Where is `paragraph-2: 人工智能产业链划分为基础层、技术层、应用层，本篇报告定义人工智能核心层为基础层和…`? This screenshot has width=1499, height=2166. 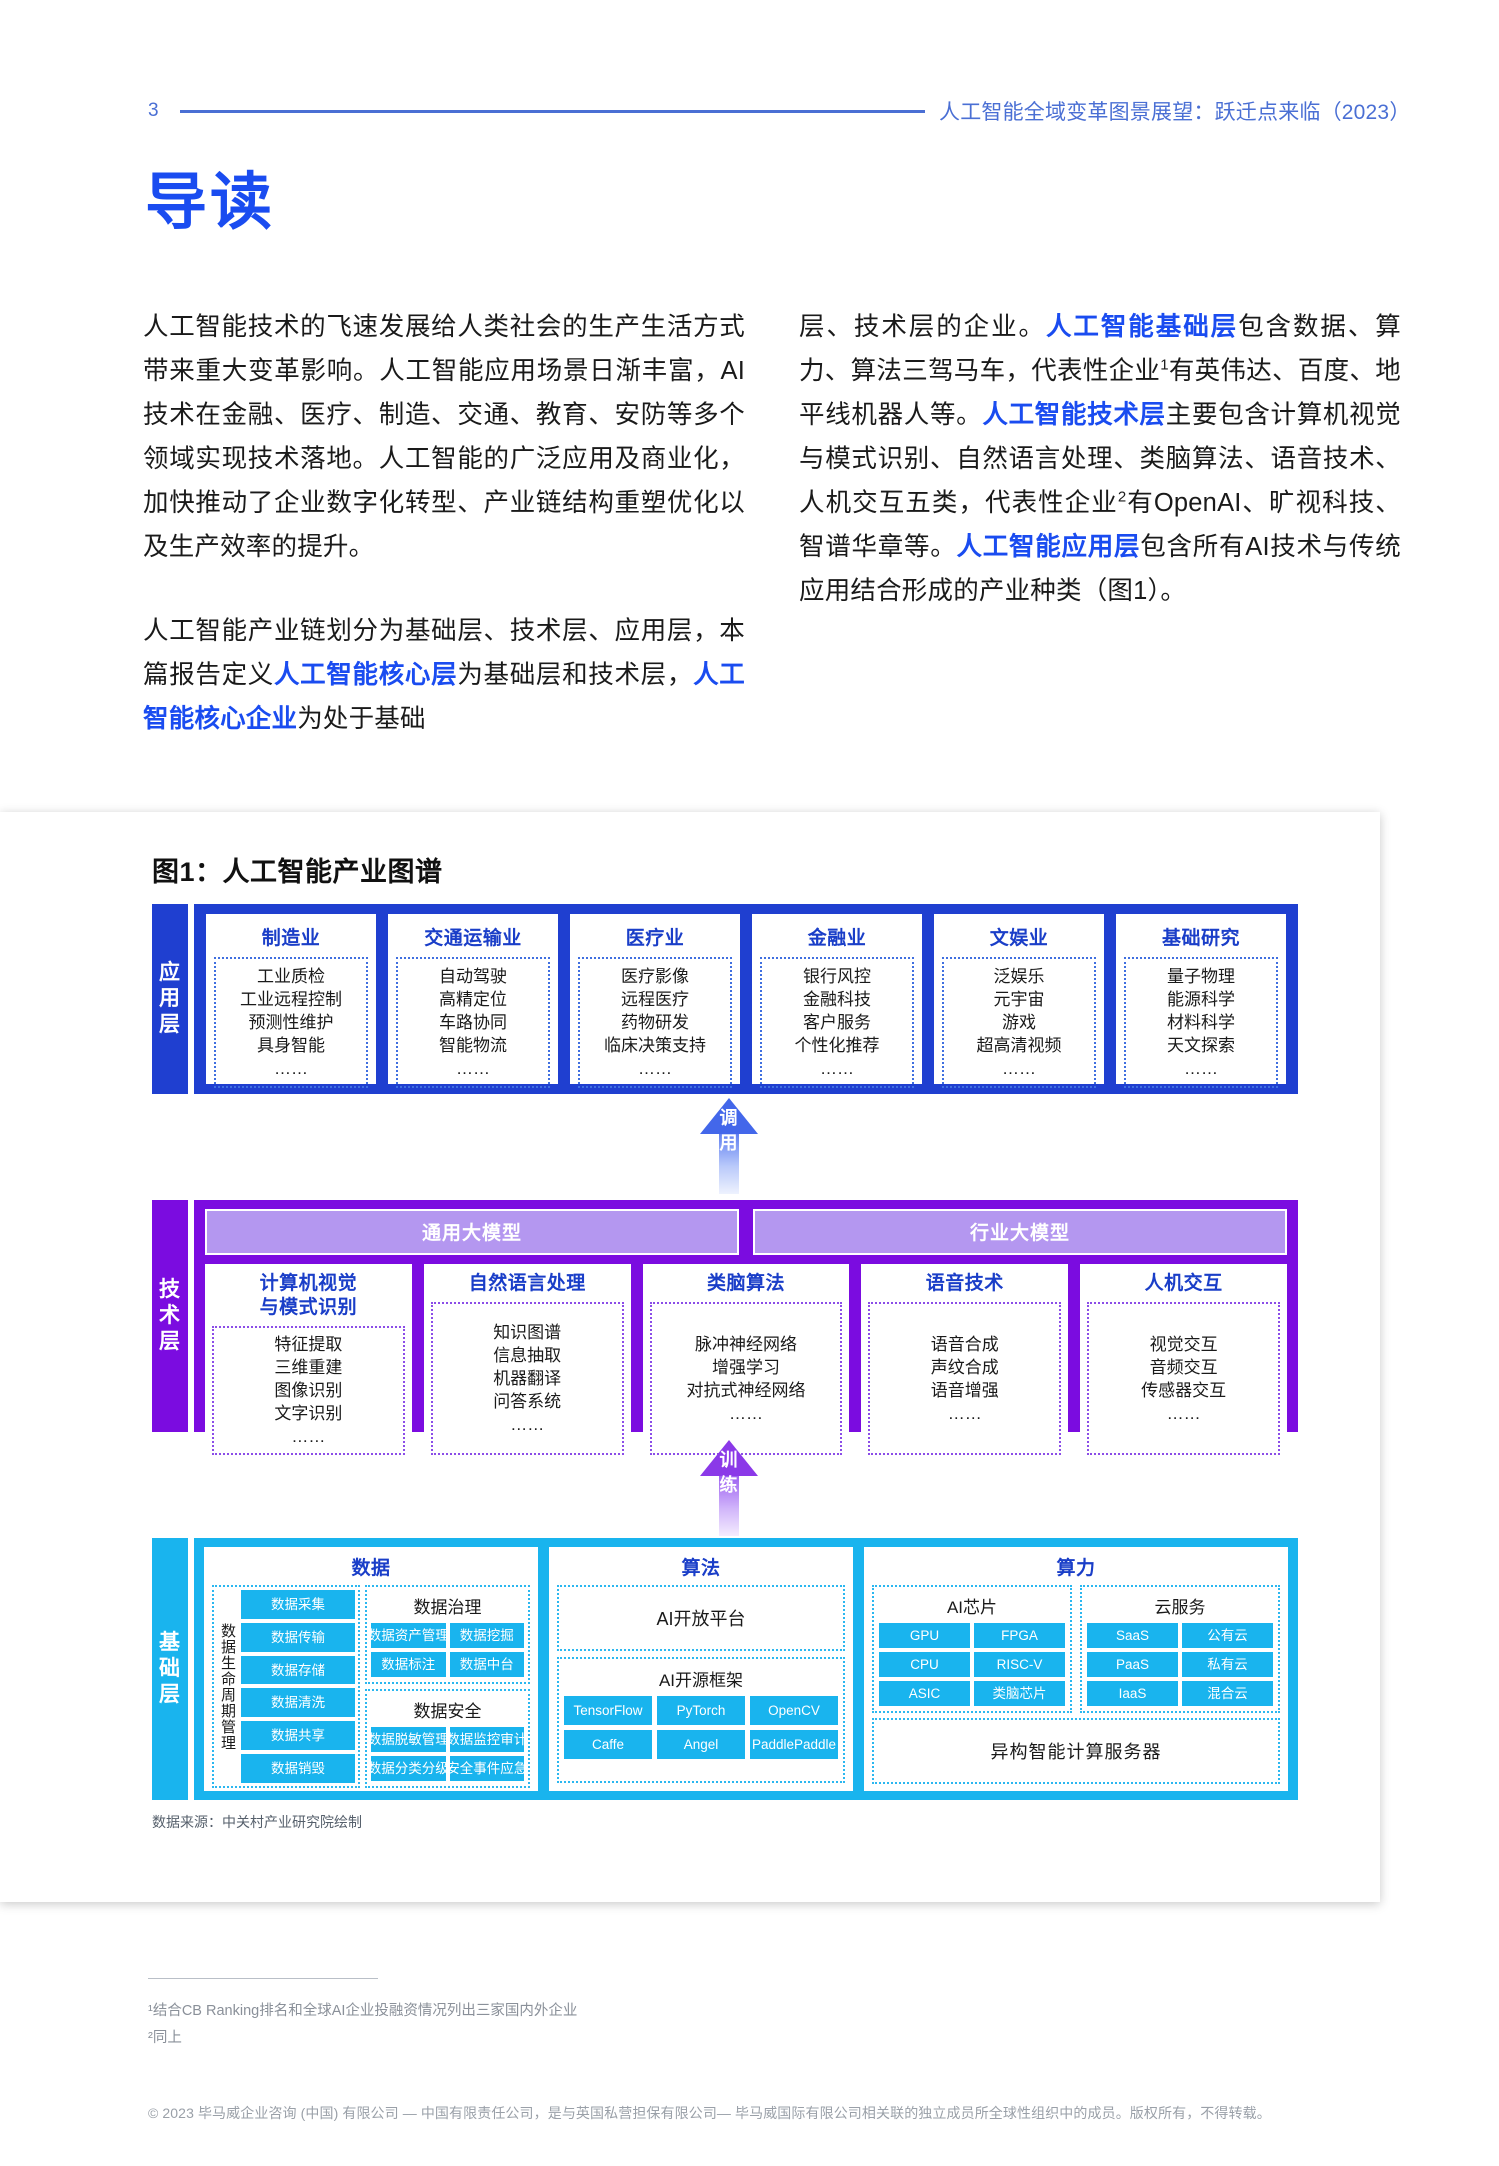
paragraph-2: 人工智能产业链划分为基础层、技术层、应用层，本篇报告定义人工智能核心层为基础层和… is located at coordinates (444, 675).